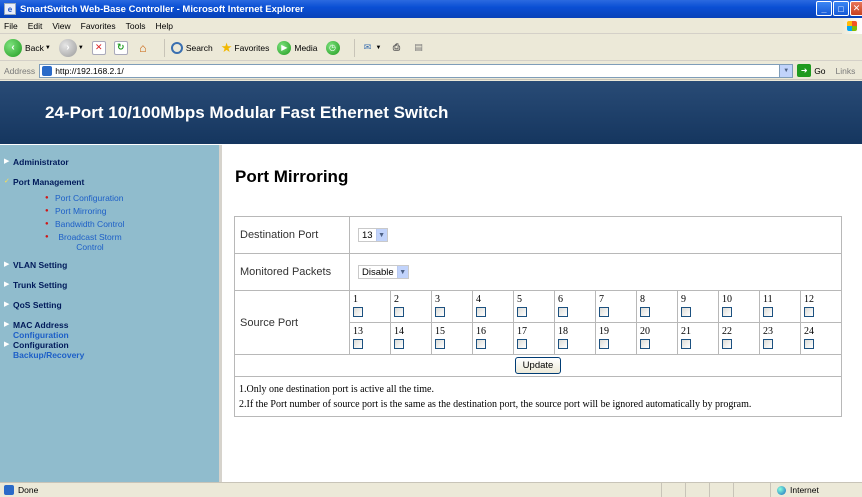  I want to click on favorites-button: ★ Favorites, so click(245, 48).